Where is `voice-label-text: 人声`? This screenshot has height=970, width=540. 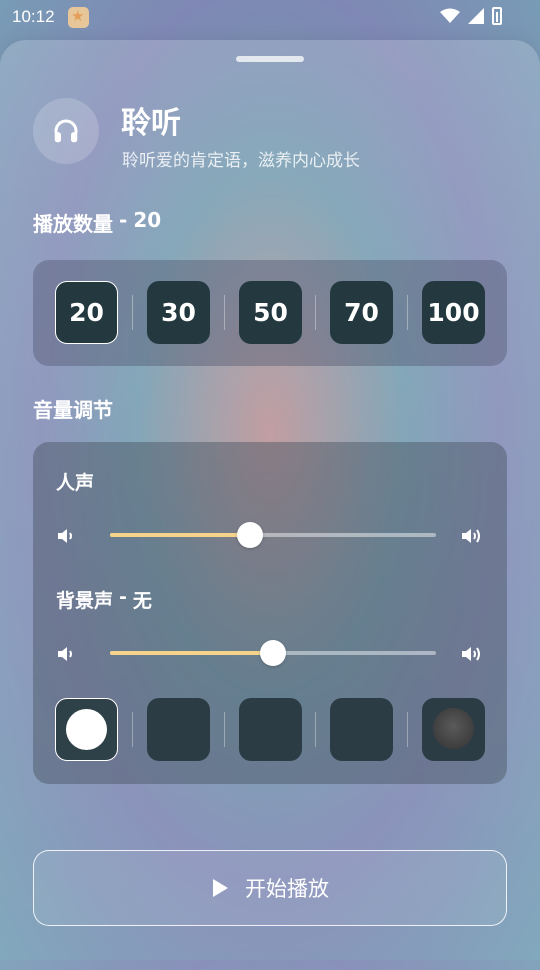
voice-label-text: 人声 is located at coordinates (75, 483).